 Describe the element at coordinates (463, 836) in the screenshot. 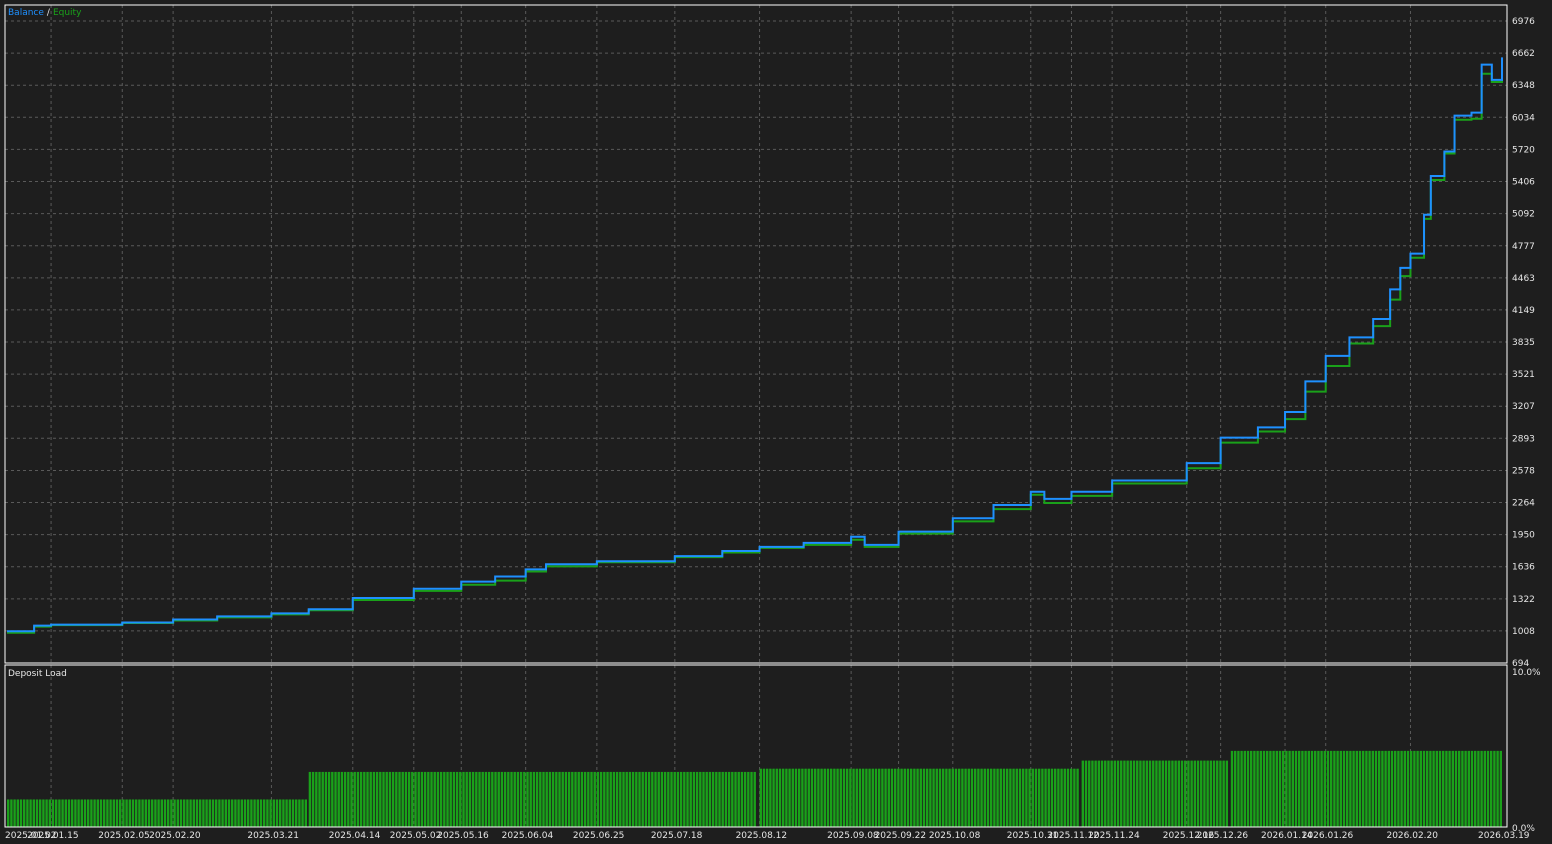

I see `x-tick-label: 2025.05.16` at that location.